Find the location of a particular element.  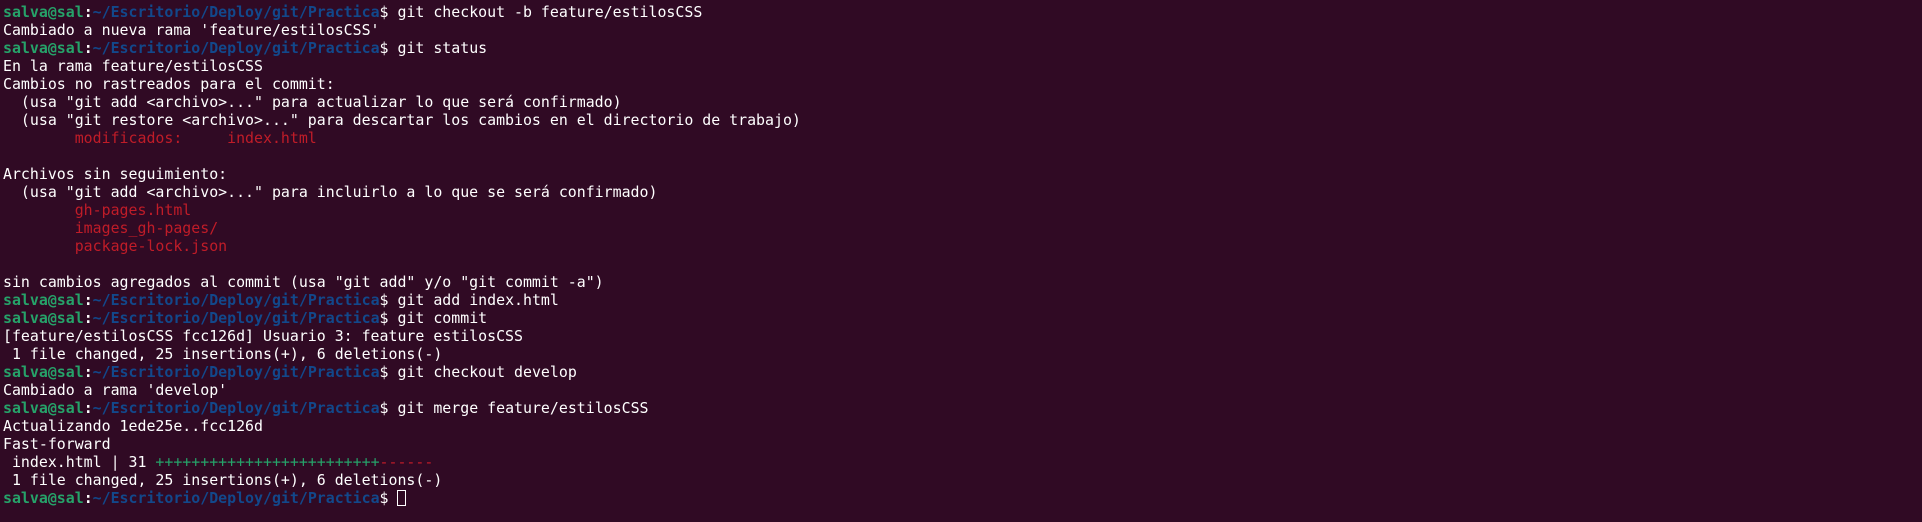

file-entry-line: package-lock.json is located at coordinates (962, 246).